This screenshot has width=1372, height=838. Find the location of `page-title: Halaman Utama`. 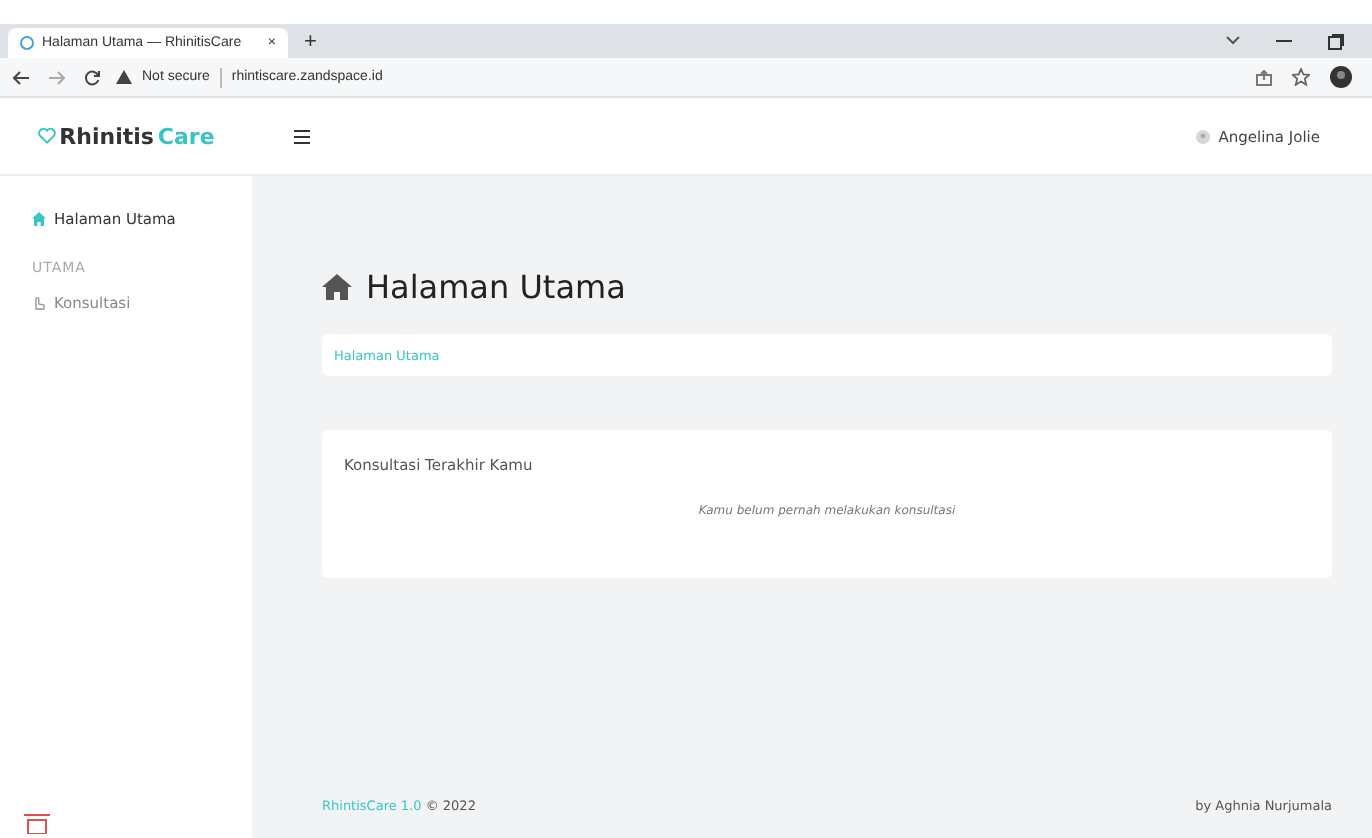

page-title: Halaman Utama is located at coordinates (496, 287).